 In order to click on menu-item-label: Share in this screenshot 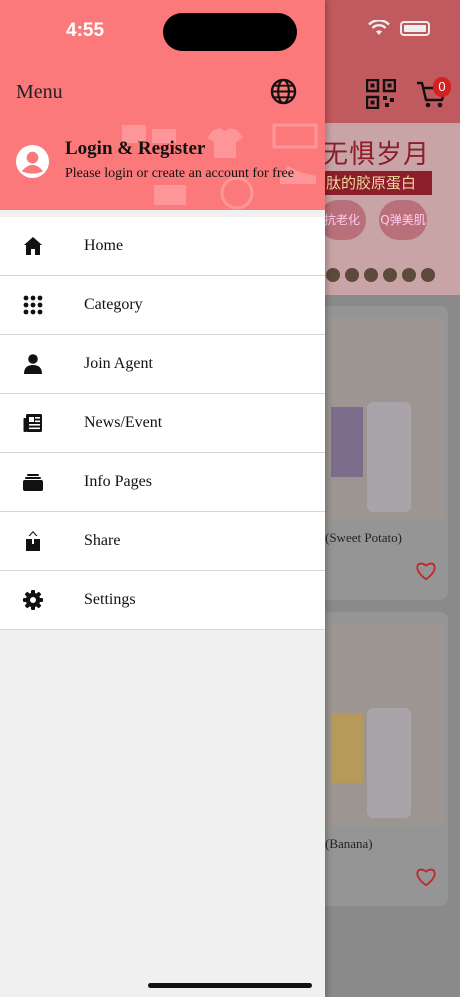, I will do `click(102, 540)`.